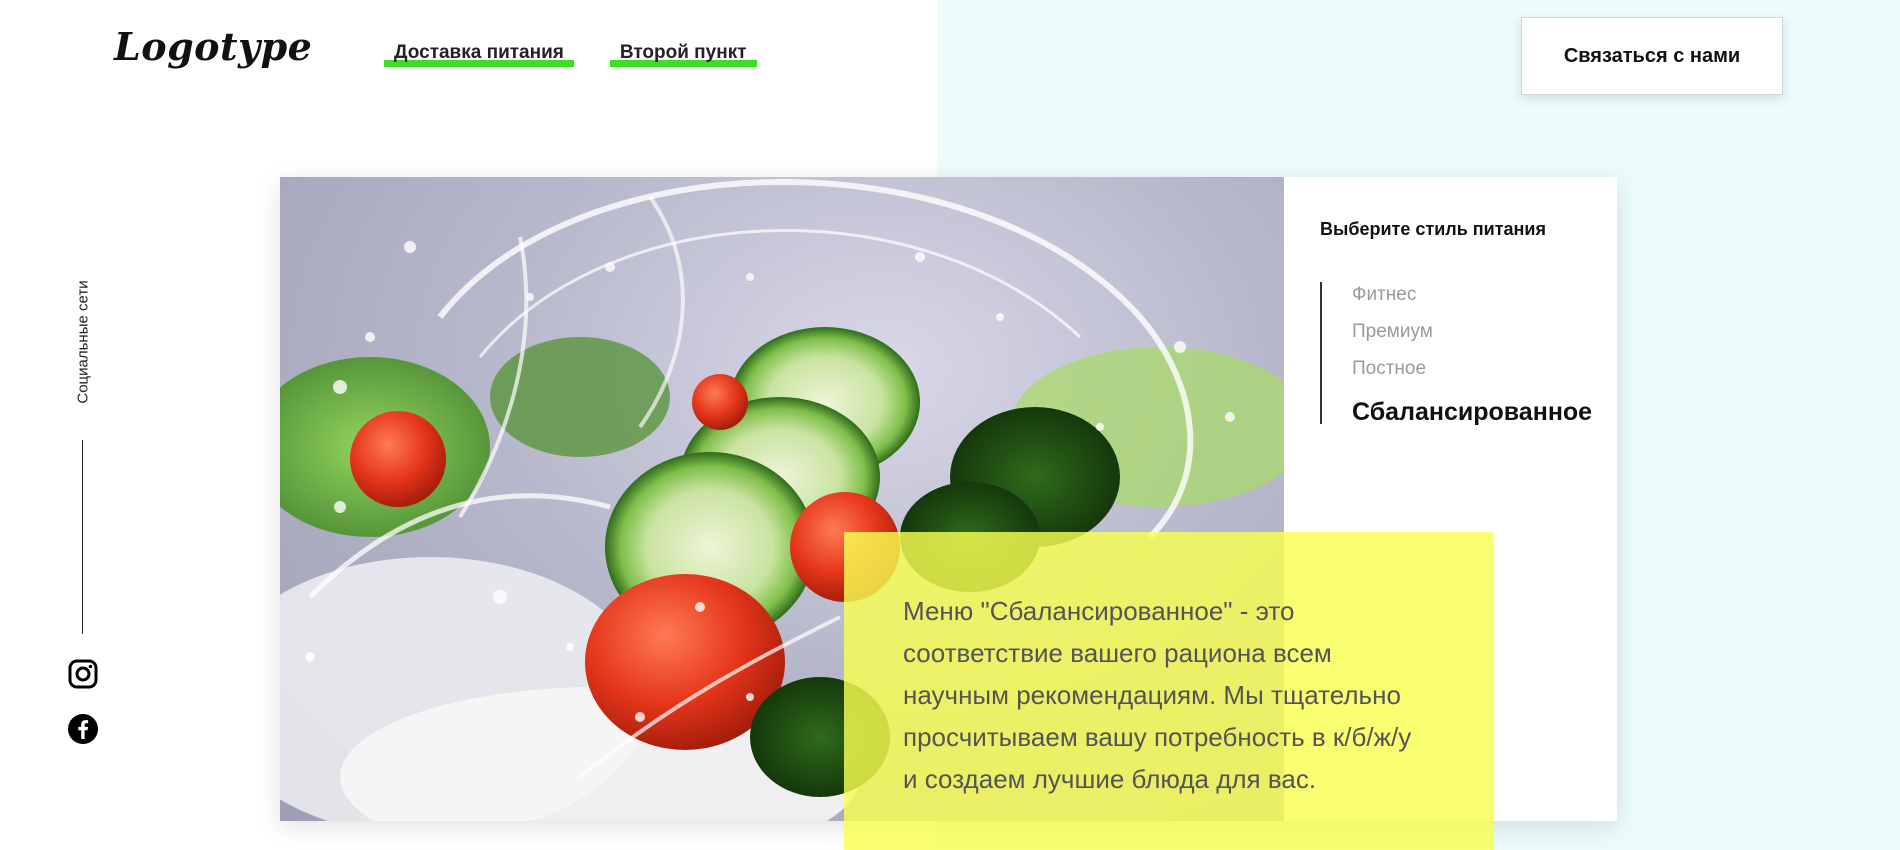 This screenshot has height=850, width=1900. I want to click on meal-style-premium: Премиум, so click(1472, 337).